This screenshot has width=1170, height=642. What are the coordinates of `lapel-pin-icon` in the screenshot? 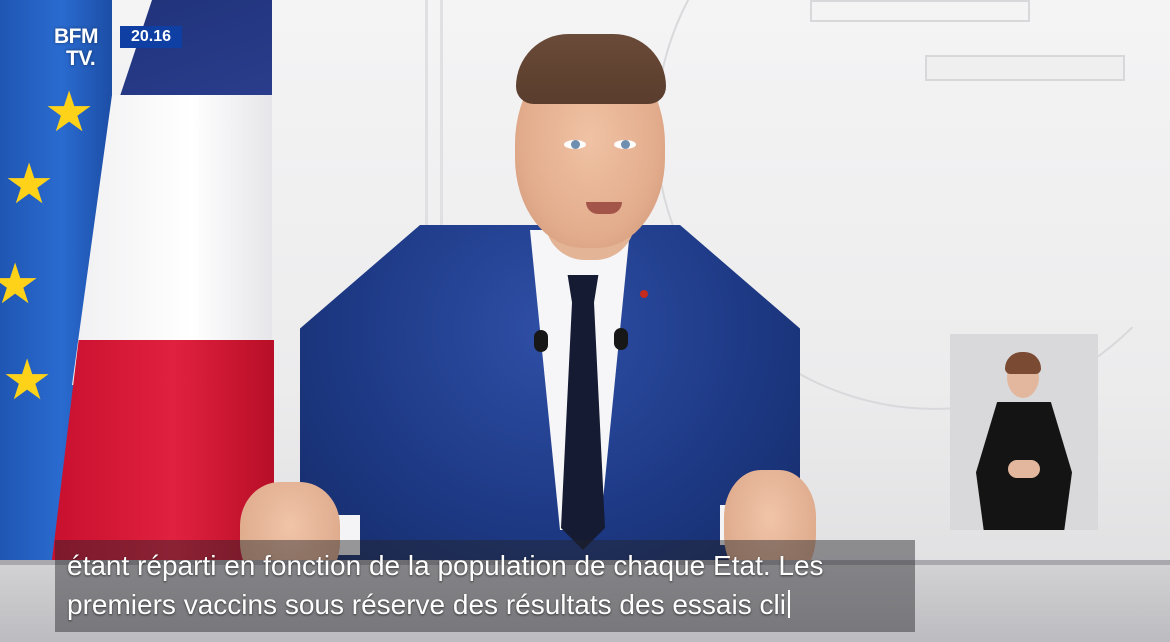 It's located at (644, 294).